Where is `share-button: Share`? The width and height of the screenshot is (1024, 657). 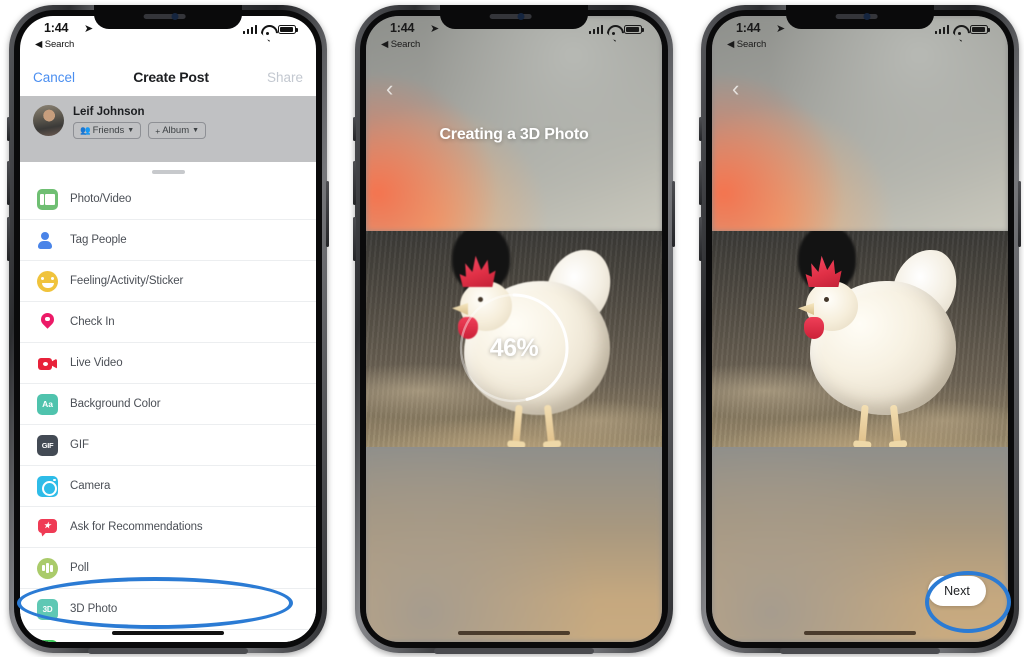
share-button: Share is located at coordinates (285, 77).